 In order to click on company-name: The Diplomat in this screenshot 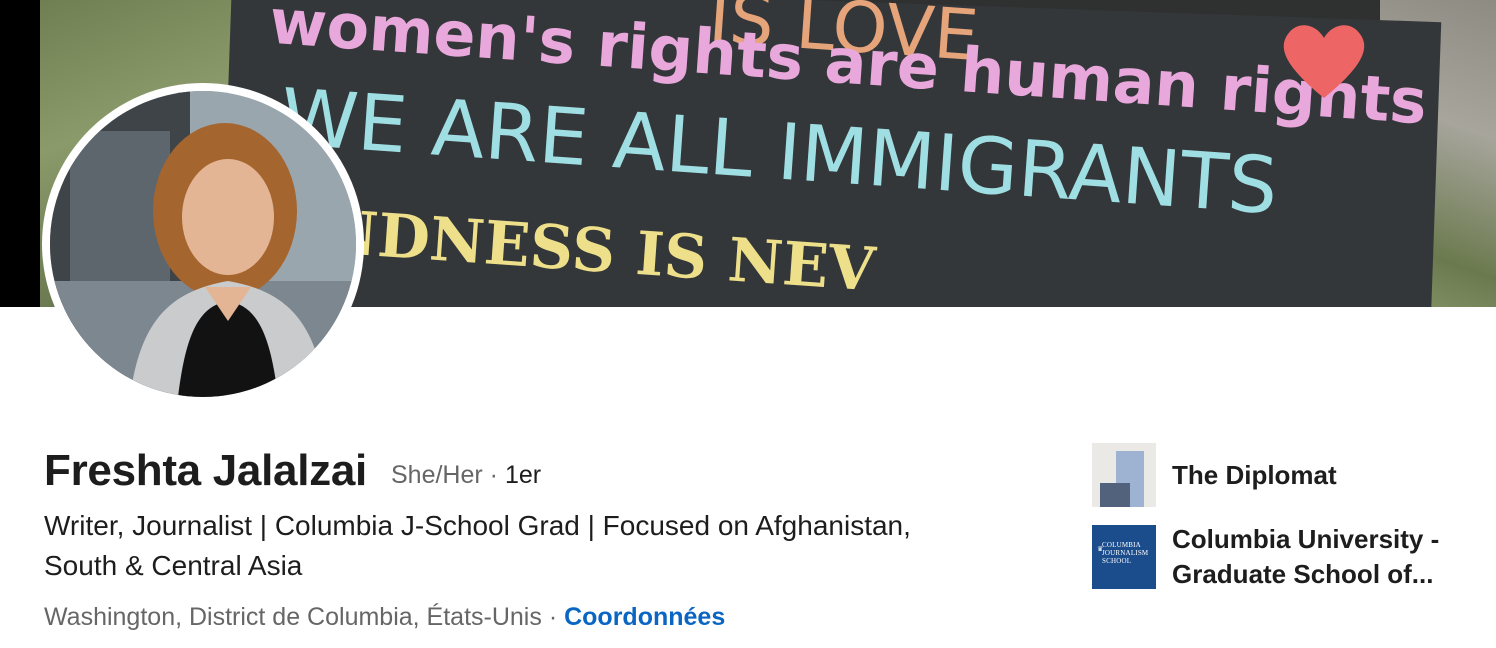, I will do `click(1254, 474)`.